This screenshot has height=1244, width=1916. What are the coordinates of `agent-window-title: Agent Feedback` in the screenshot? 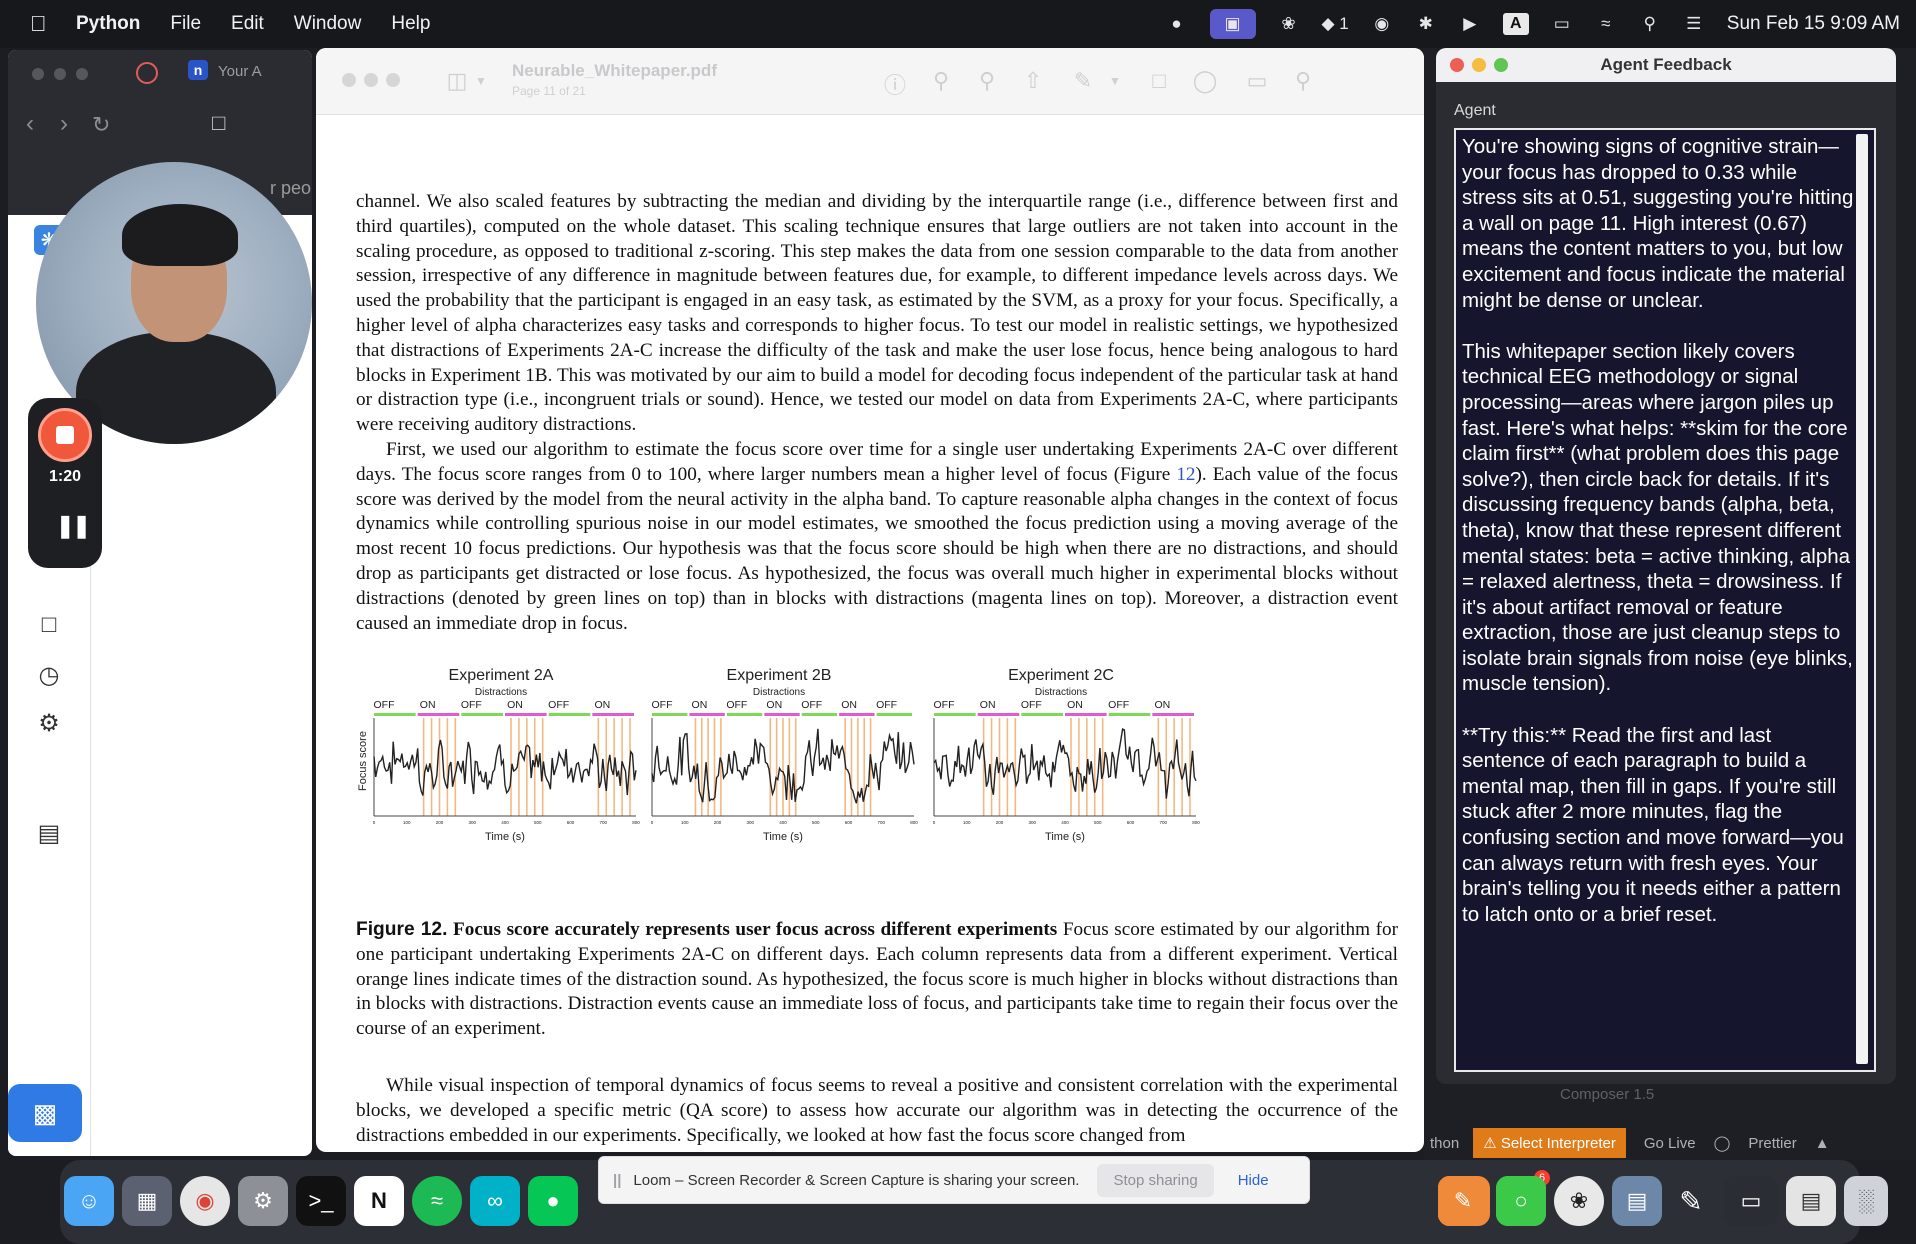 It's located at (1666, 64).